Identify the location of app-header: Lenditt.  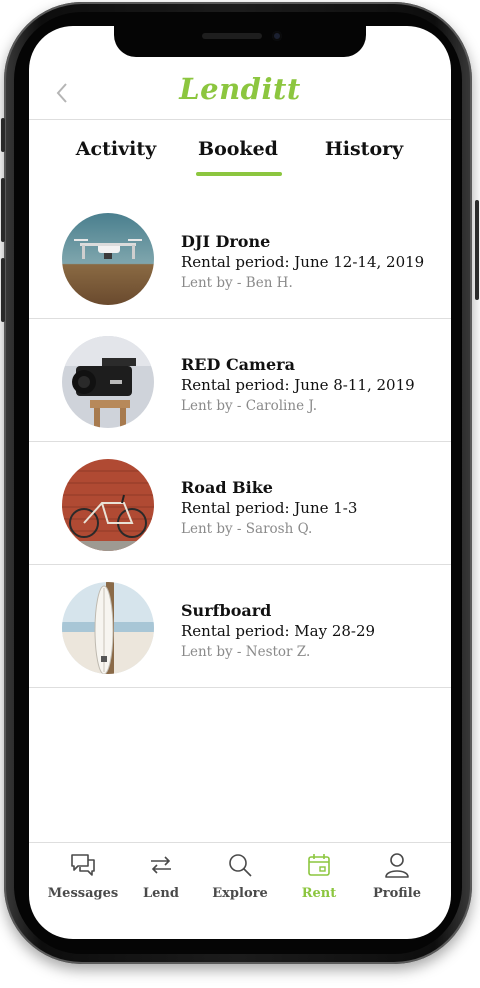
(240, 95).